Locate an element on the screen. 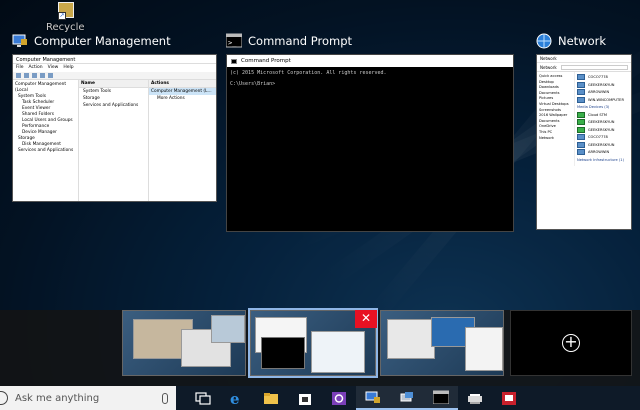 The width and height of the screenshot is (640, 410). news-icon is located at coordinates (509, 398).